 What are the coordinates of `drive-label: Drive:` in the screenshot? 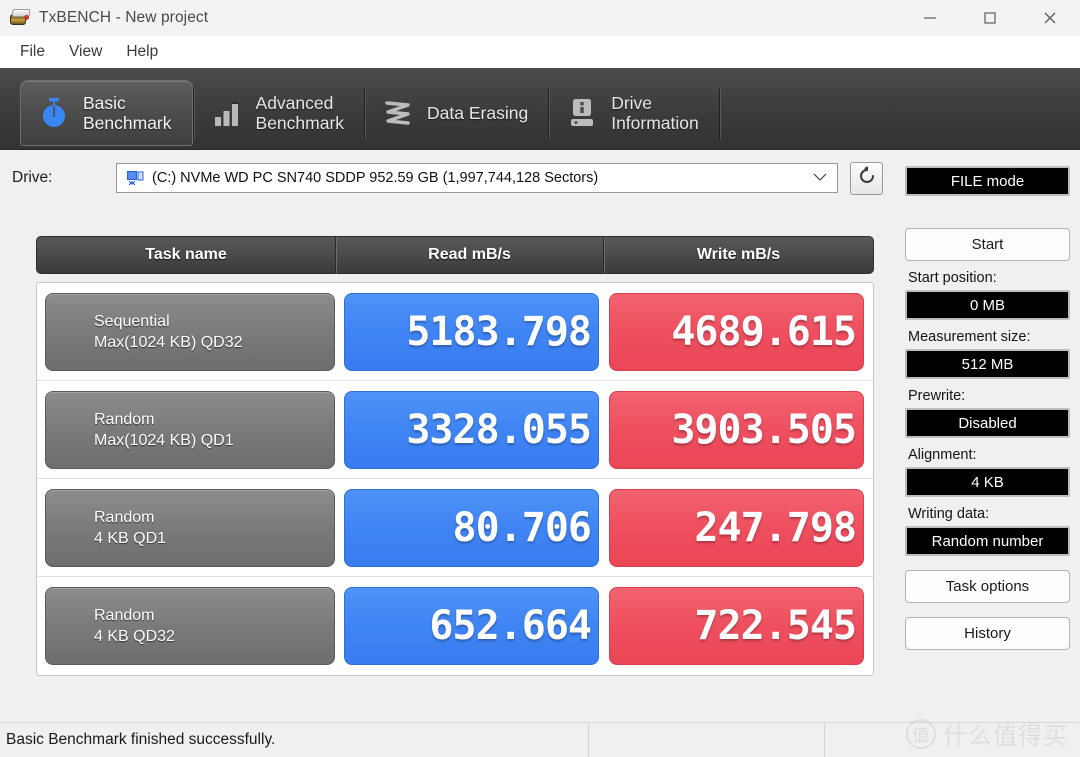 It's located at (32, 177).